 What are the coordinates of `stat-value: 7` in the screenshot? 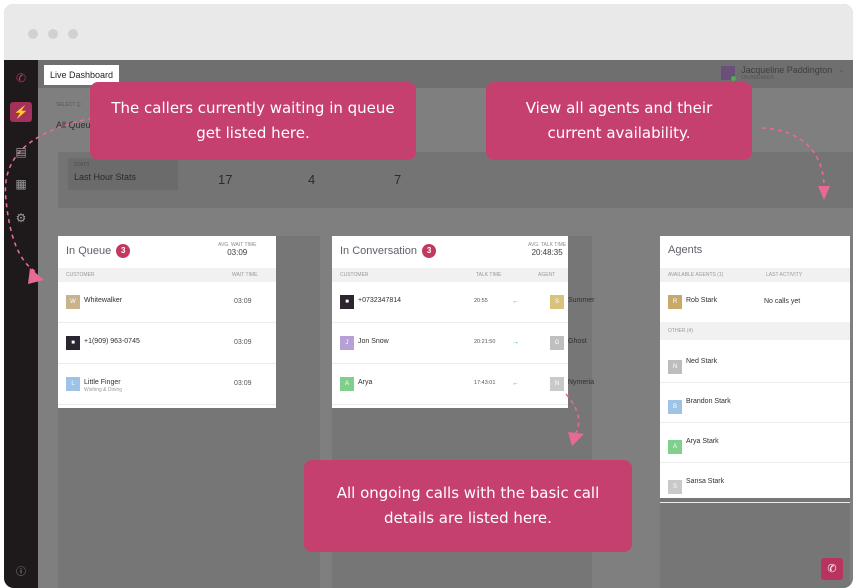 It's located at (398, 179).